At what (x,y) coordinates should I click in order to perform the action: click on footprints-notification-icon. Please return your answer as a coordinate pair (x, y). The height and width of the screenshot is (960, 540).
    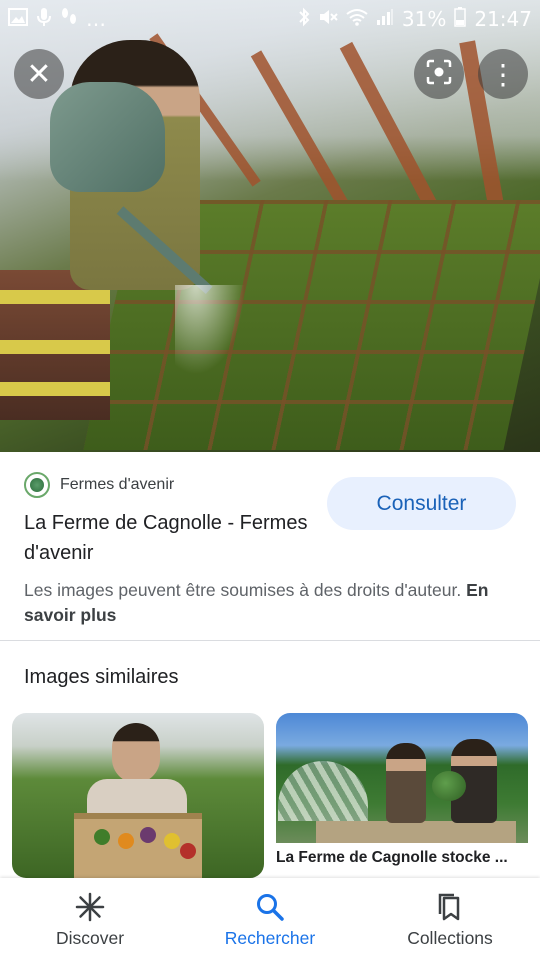
    Looking at the image, I should click on (69, 19).